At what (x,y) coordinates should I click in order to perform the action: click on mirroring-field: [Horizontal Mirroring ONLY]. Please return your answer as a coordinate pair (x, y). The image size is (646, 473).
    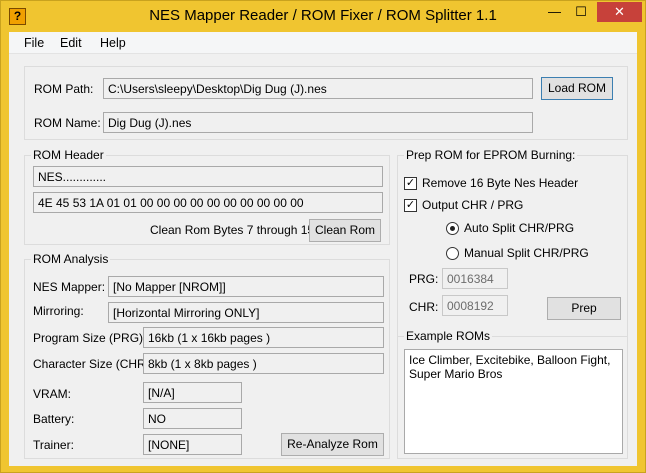
    Looking at the image, I should click on (246, 312).